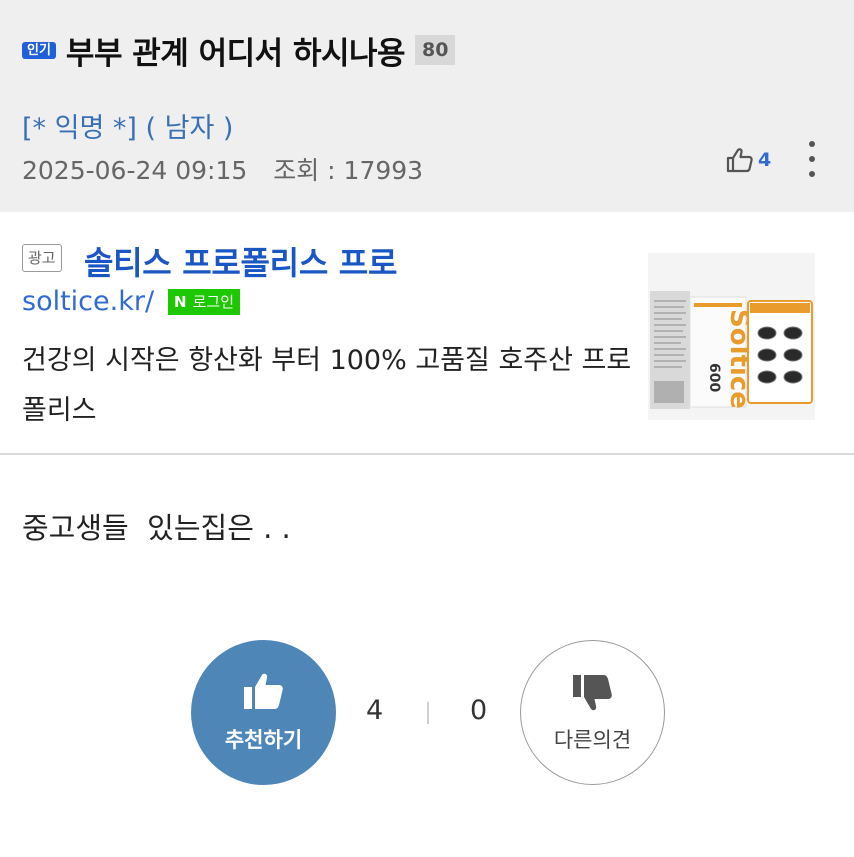  Describe the element at coordinates (263, 739) in the screenshot. I see `recommend-label: 추천하기` at that location.